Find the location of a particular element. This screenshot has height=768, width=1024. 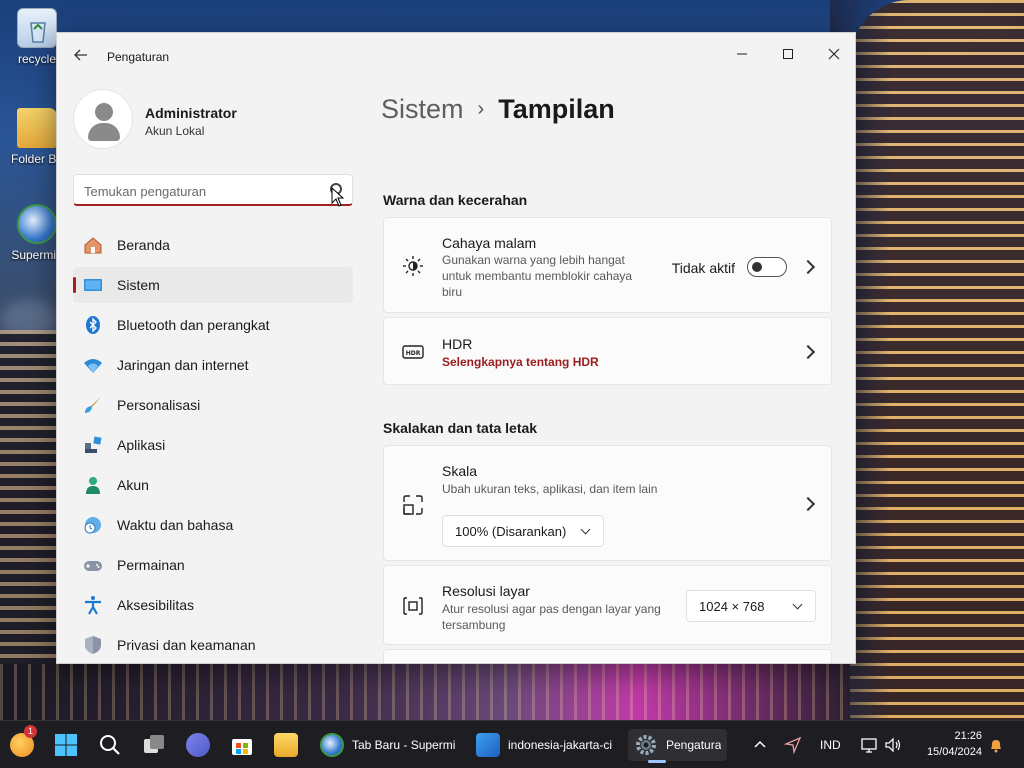

show-hidden-icons-button is located at coordinates (760, 745).